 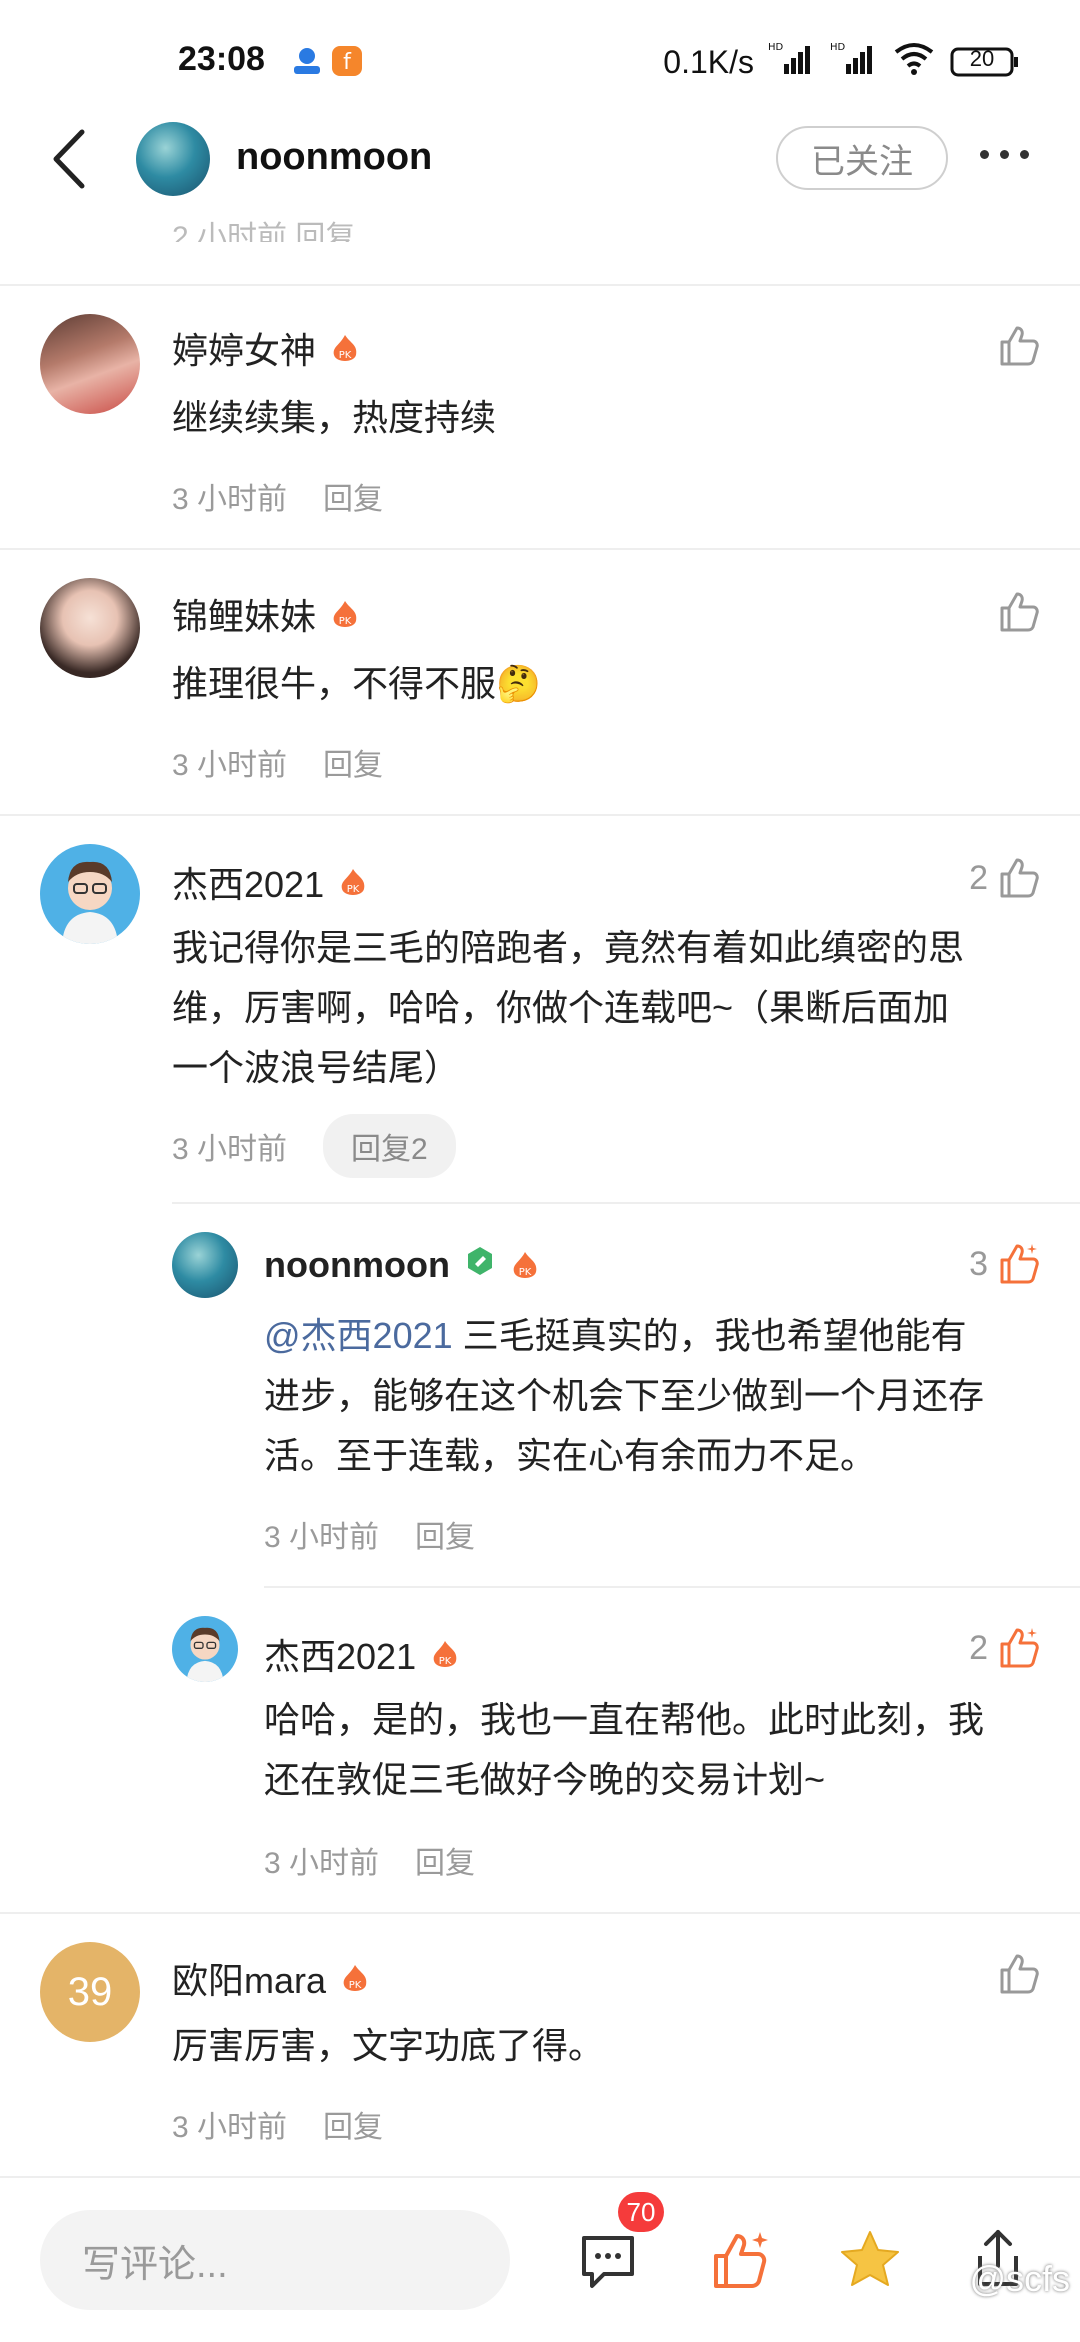 I want to click on previous-comment-meta: 2 小时前 回复, so click(x=264, y=231).